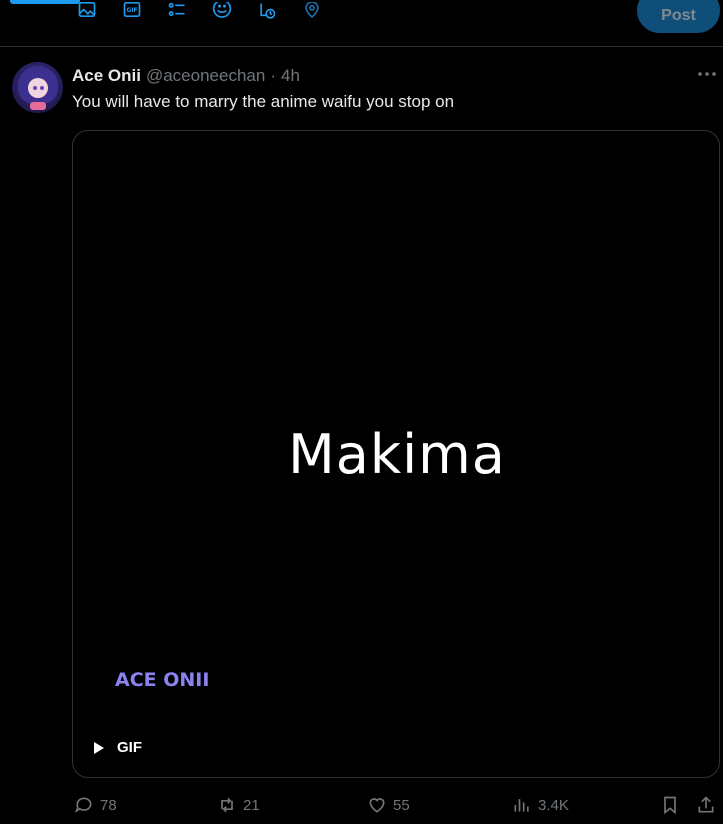  Describe the element at coordinates (108, 805) in the screenshot. I see `reply-count: 78` at that location.